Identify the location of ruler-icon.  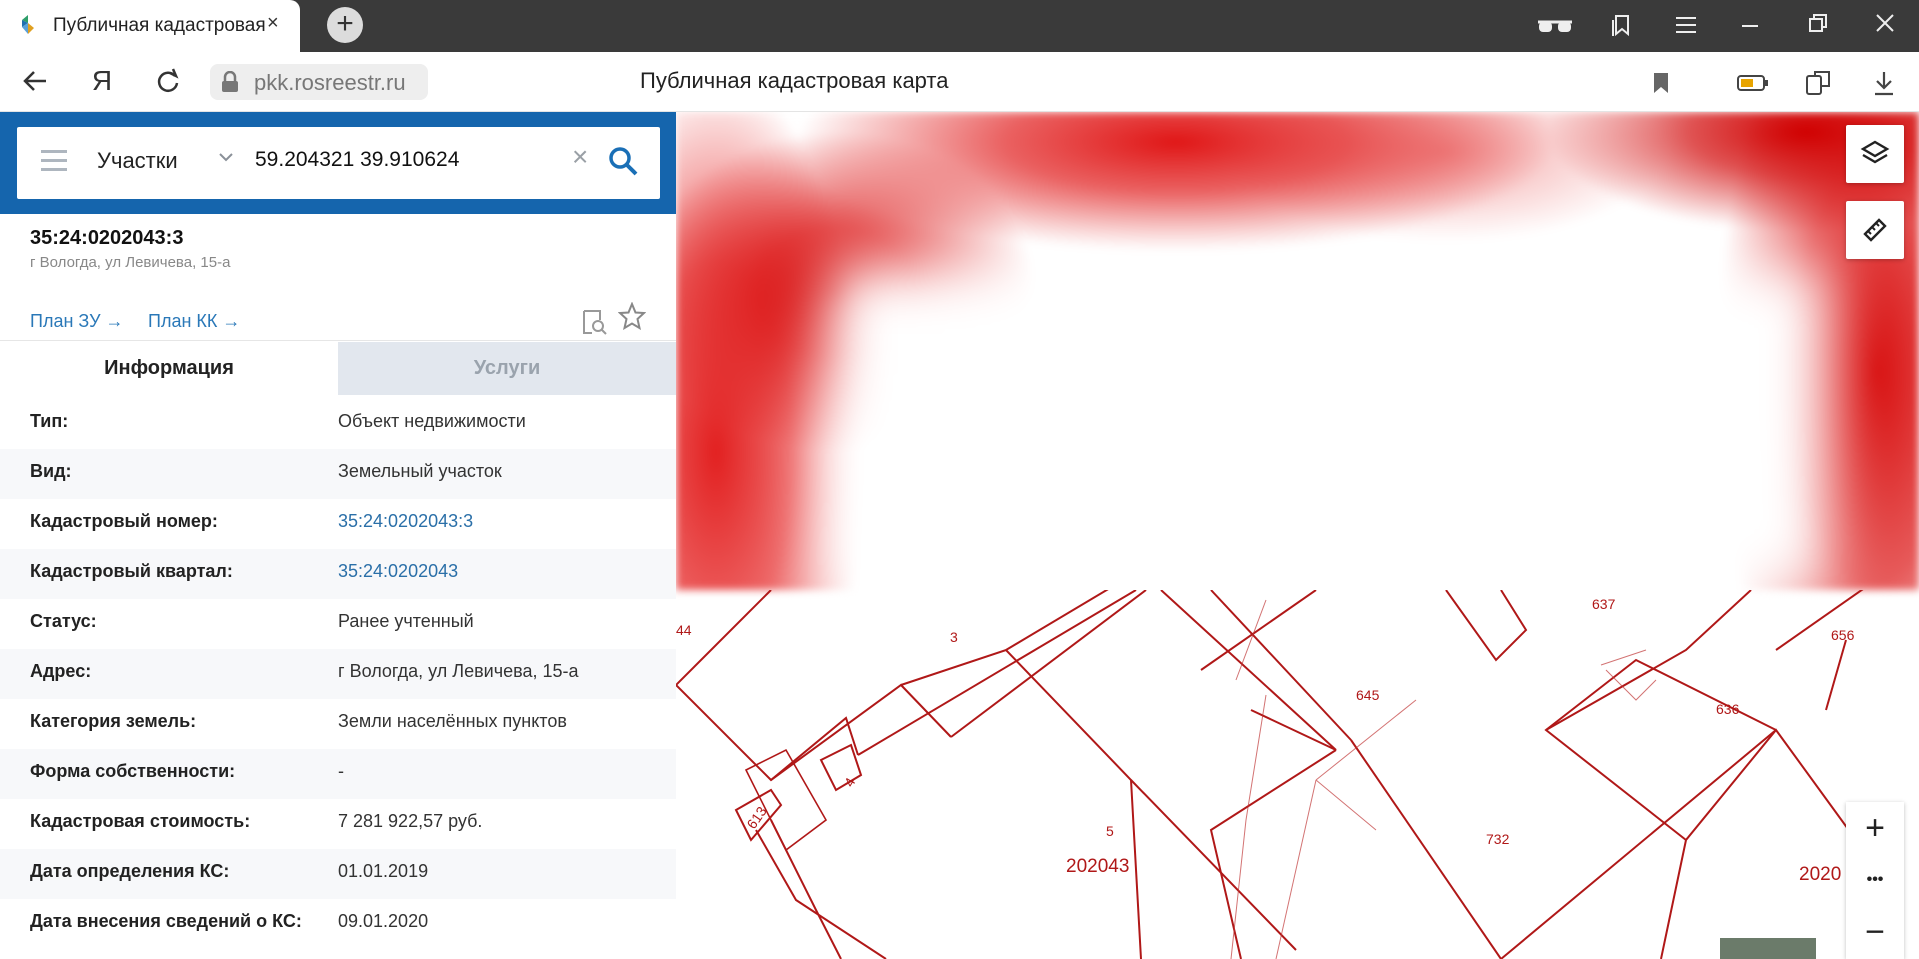
(1875, 230).